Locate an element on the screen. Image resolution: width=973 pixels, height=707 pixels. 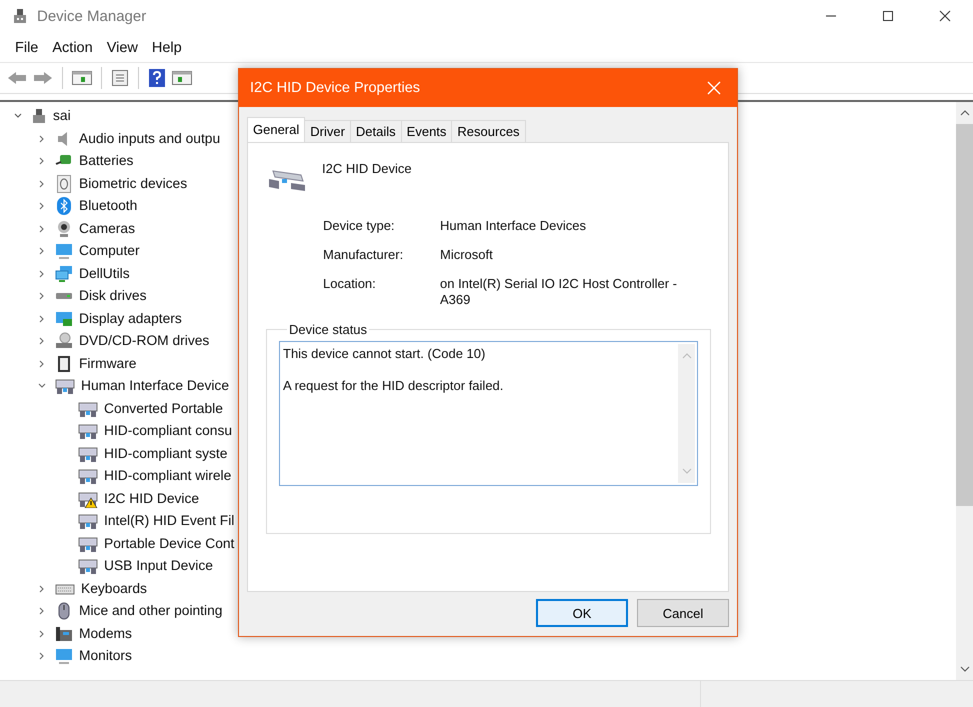
property-label: Manufacturer: is located at coordinates (363, 255).